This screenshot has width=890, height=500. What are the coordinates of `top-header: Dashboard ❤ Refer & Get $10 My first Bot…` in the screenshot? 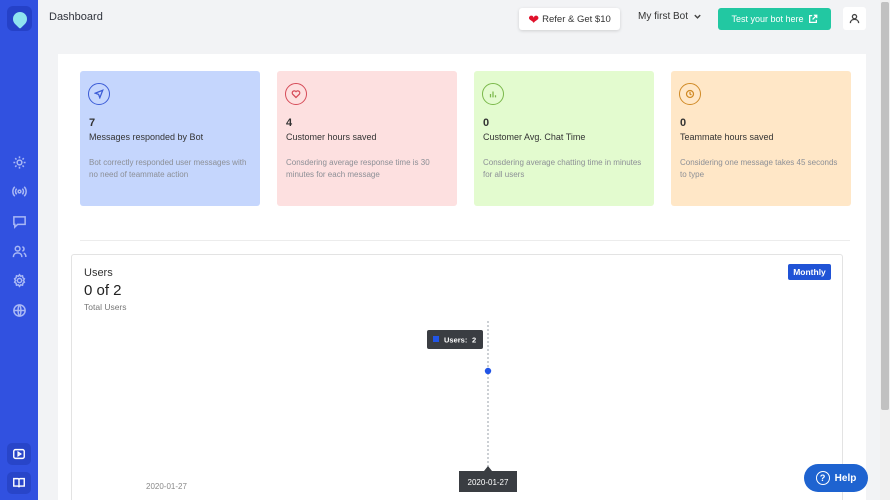 It's located at (459, 19).